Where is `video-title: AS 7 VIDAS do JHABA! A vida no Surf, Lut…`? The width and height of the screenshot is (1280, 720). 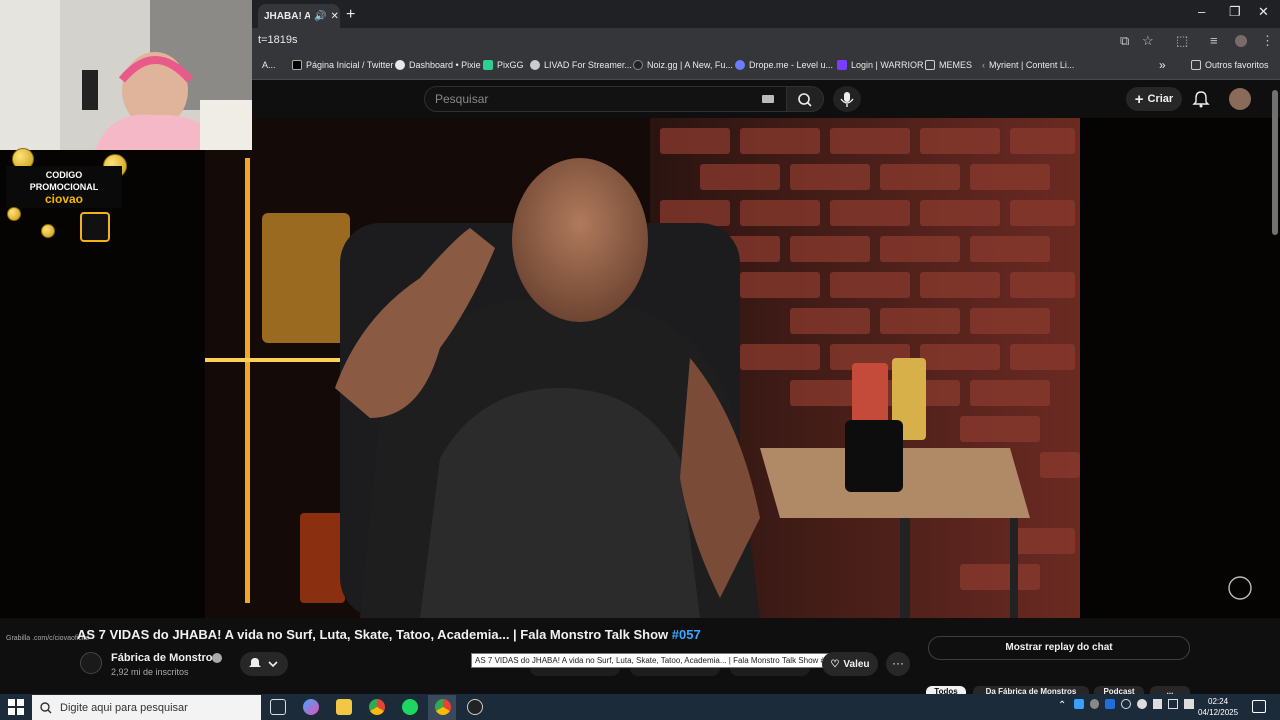
video-title: AS 7 VIDAS do JHABA! A vida no Surf, Lut… is located at coordinates (389, 634).